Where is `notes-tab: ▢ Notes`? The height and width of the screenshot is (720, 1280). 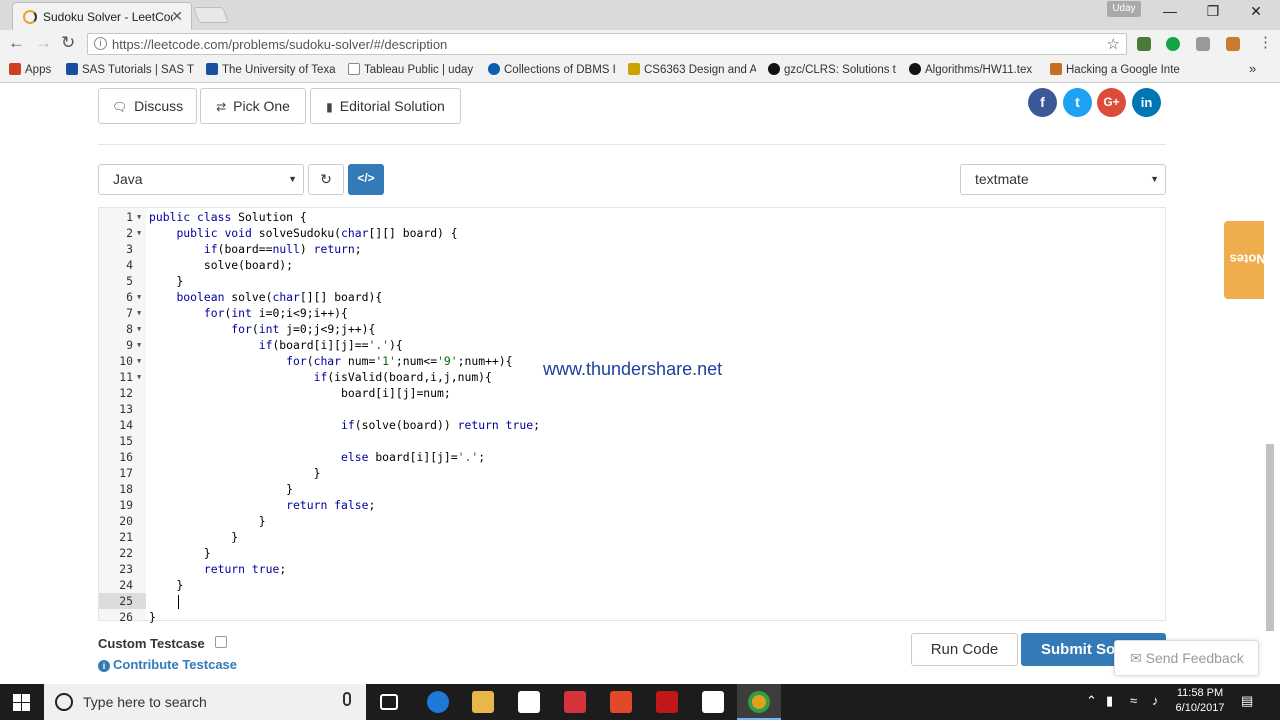
notes-tab: ▢ Notes is located at coordinates (1238, 260).